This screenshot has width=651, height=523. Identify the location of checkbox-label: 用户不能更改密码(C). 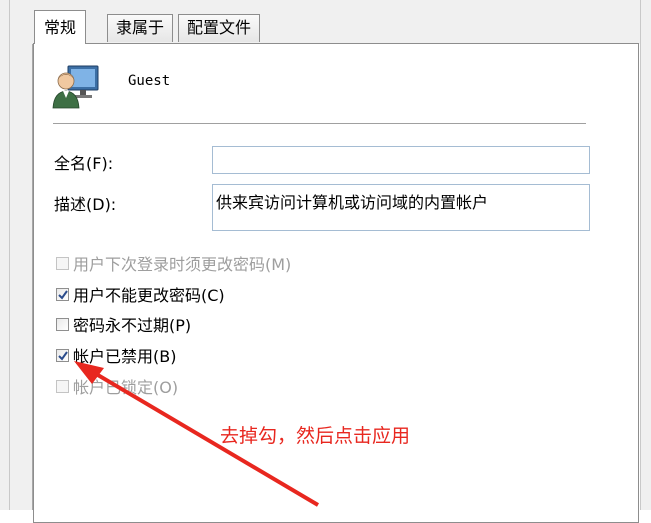
(149, 295).